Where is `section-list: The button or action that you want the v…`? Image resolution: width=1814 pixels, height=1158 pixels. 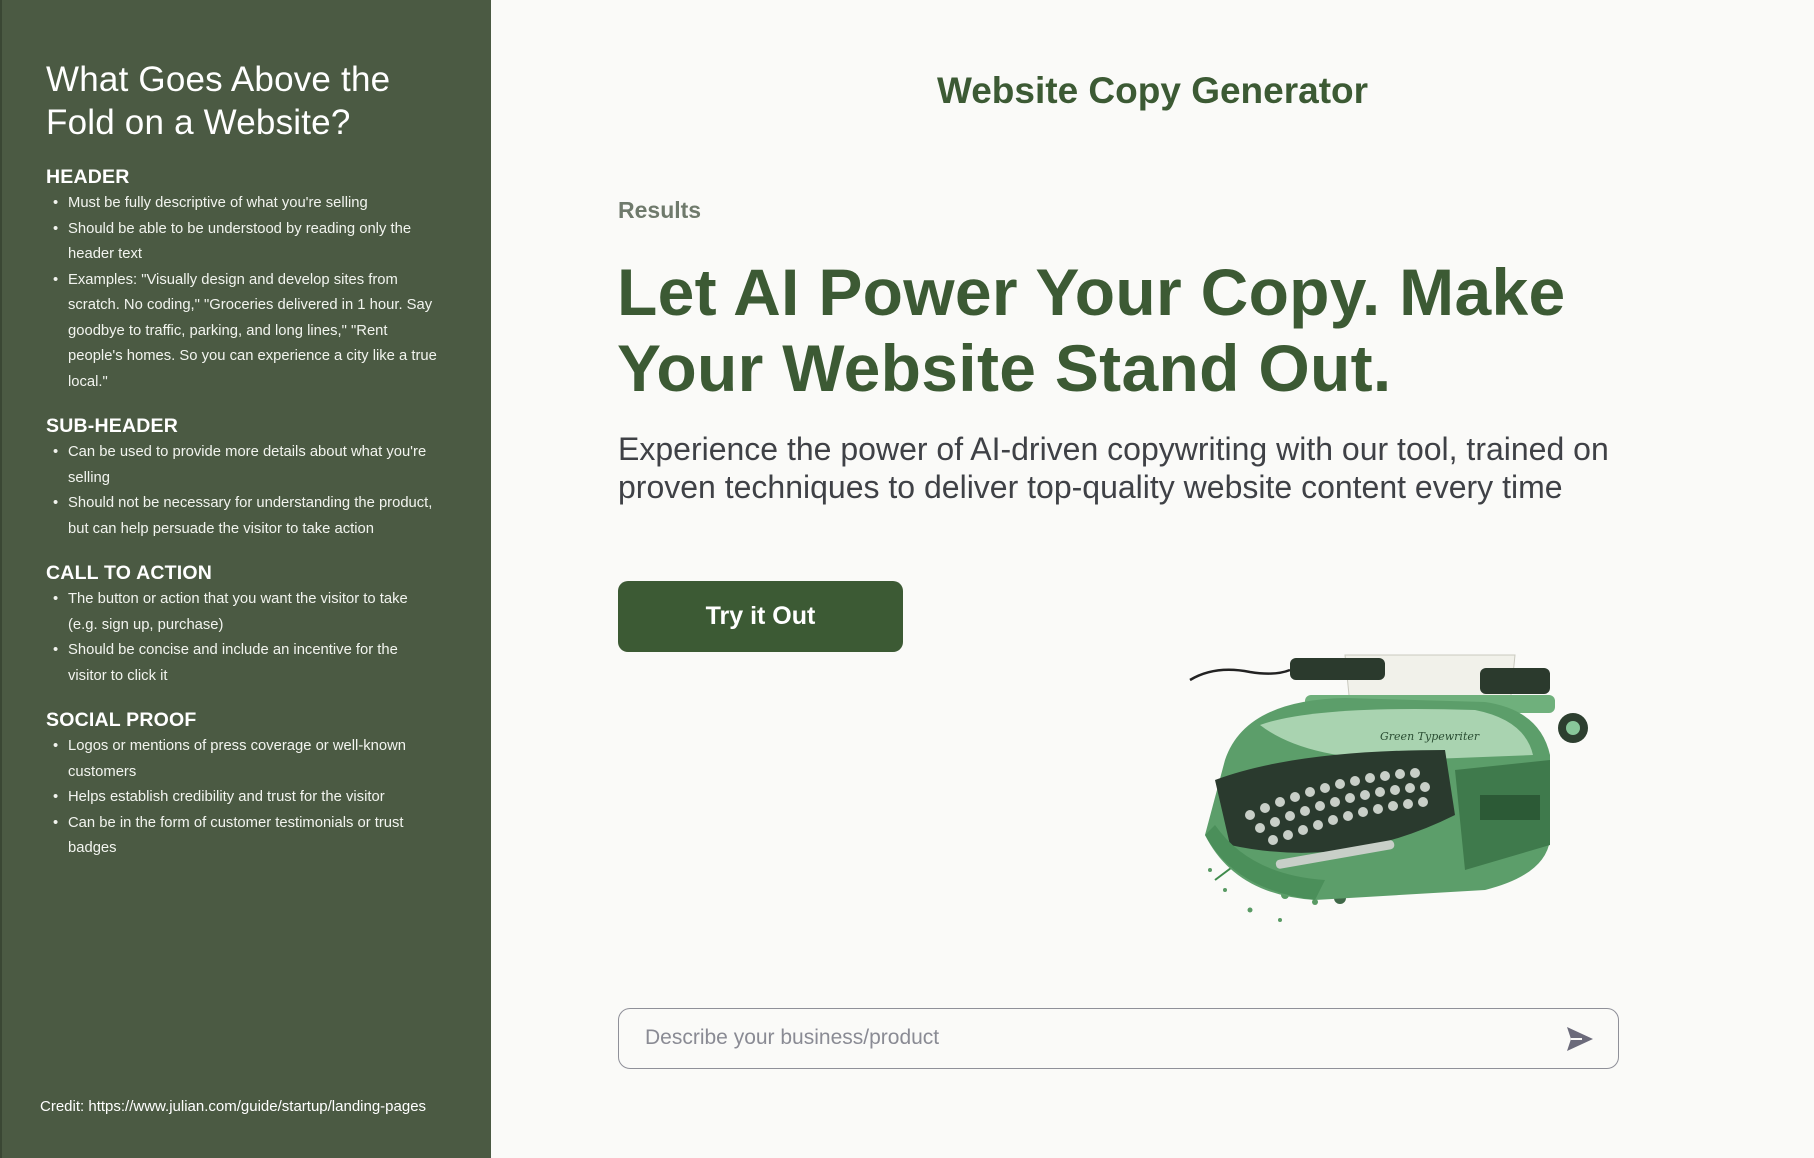 section-list: The button or action that you want the v… is located at coordinates (248, 638).